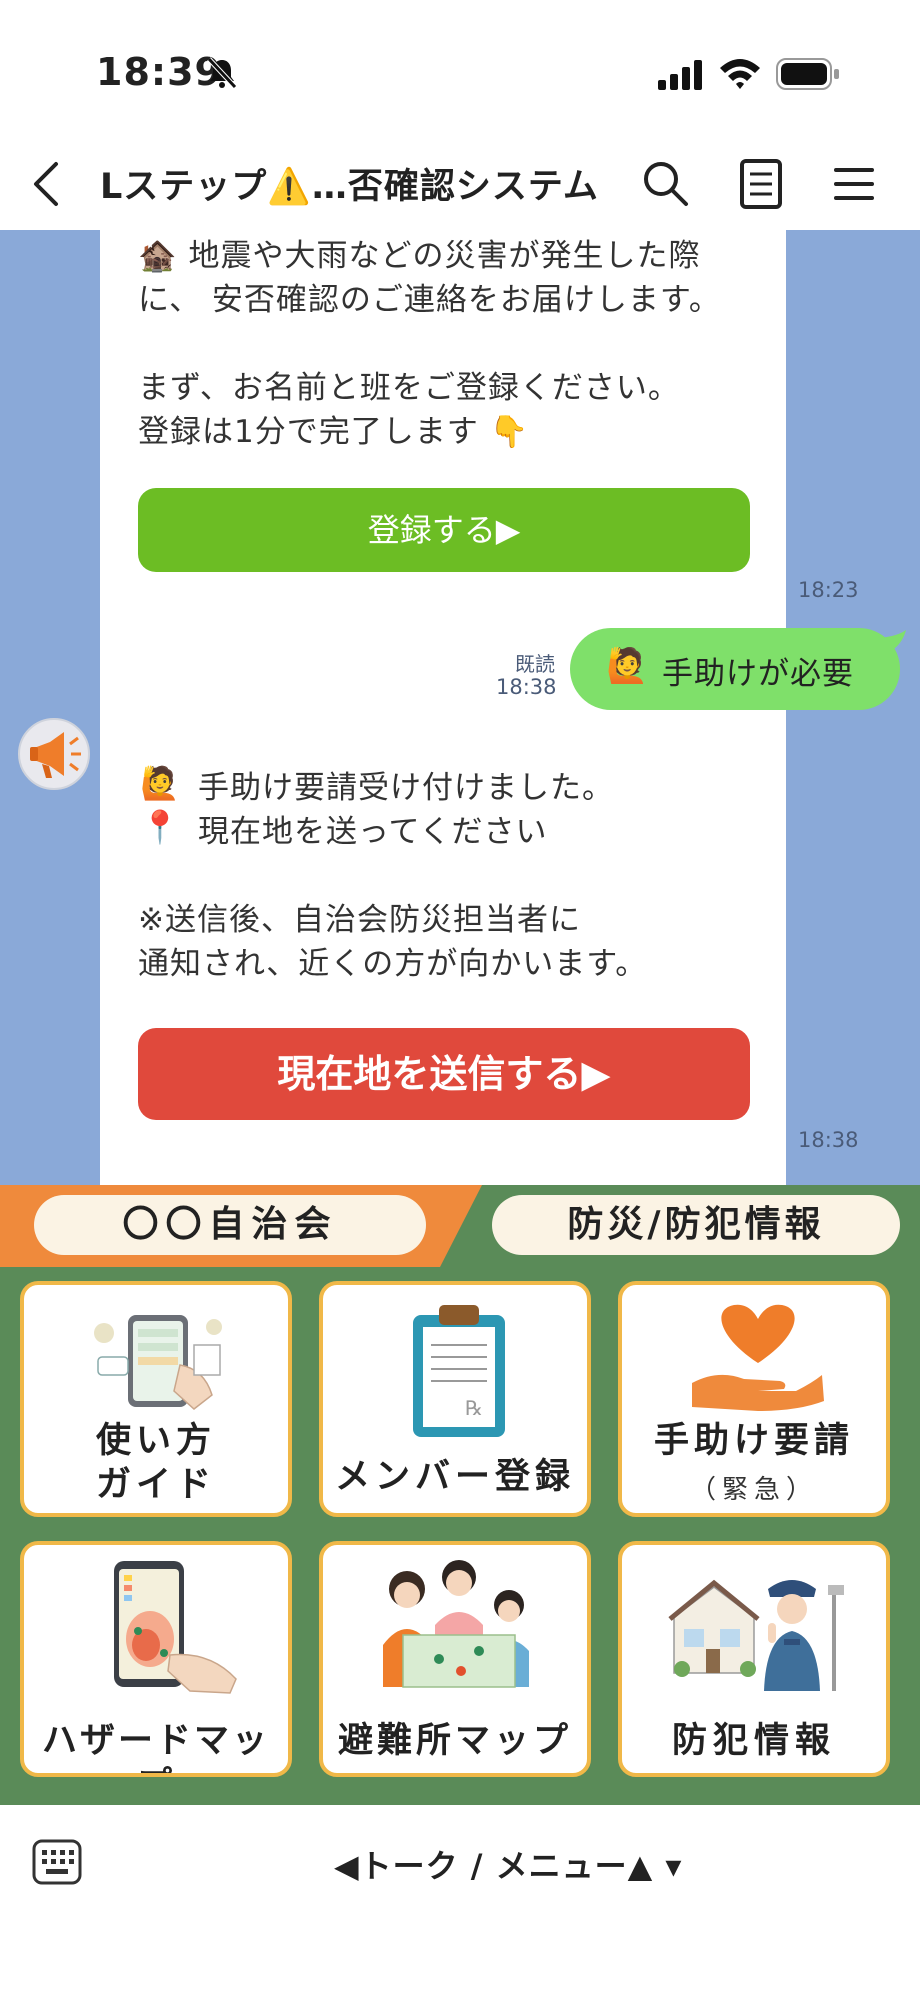 This screenshot has width=920, height=1999. Describe the element at coordinates (854, 184) in the screenshot. I see `hamburger-menu-icon` at that location.